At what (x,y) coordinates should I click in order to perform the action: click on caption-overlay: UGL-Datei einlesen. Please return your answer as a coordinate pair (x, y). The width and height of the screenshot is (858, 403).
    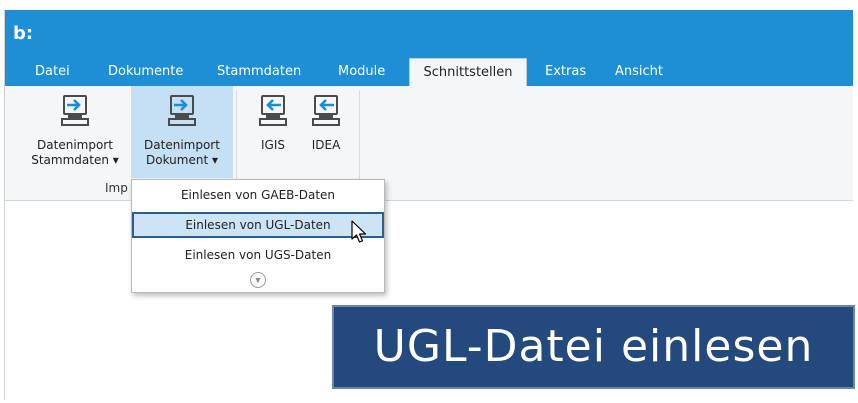
    Looking at the image, I should click on (593, 347).